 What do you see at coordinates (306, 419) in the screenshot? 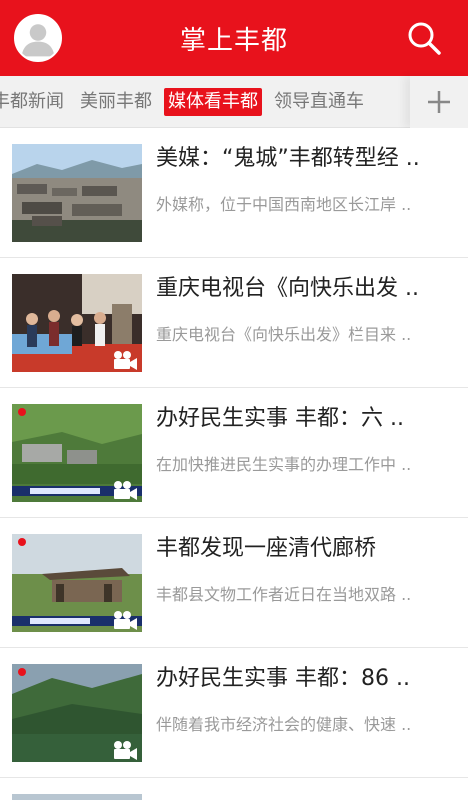
I see `article-title: 办好民生实事 丰都：六 ..` at bounding box center [306, 419].